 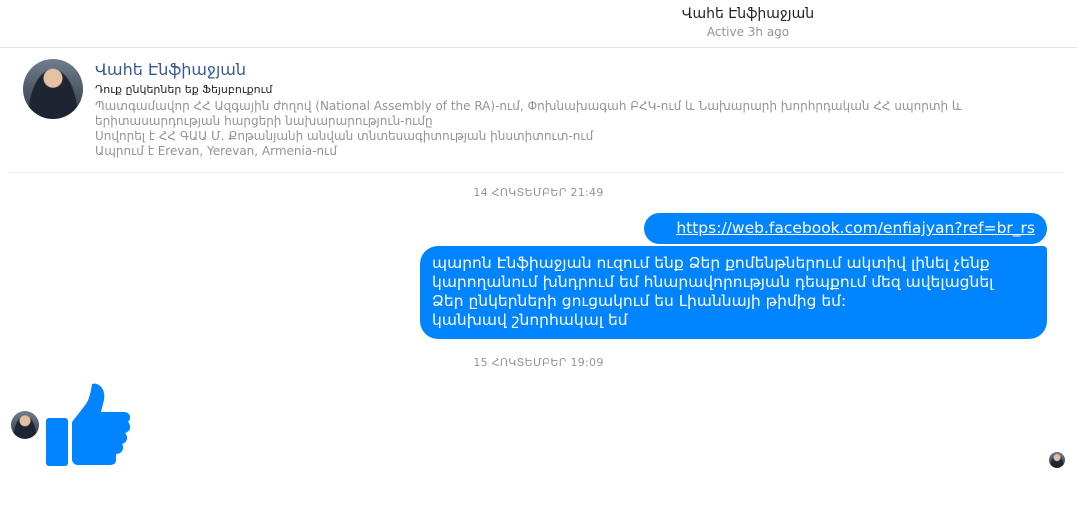 What do you see at coordinates (538, 362) in the screenshot?
I see `message-timestamp: 15 ՀՈԿՏԵՄԲԵՐ 19:09` at bounding box center [538, 362].